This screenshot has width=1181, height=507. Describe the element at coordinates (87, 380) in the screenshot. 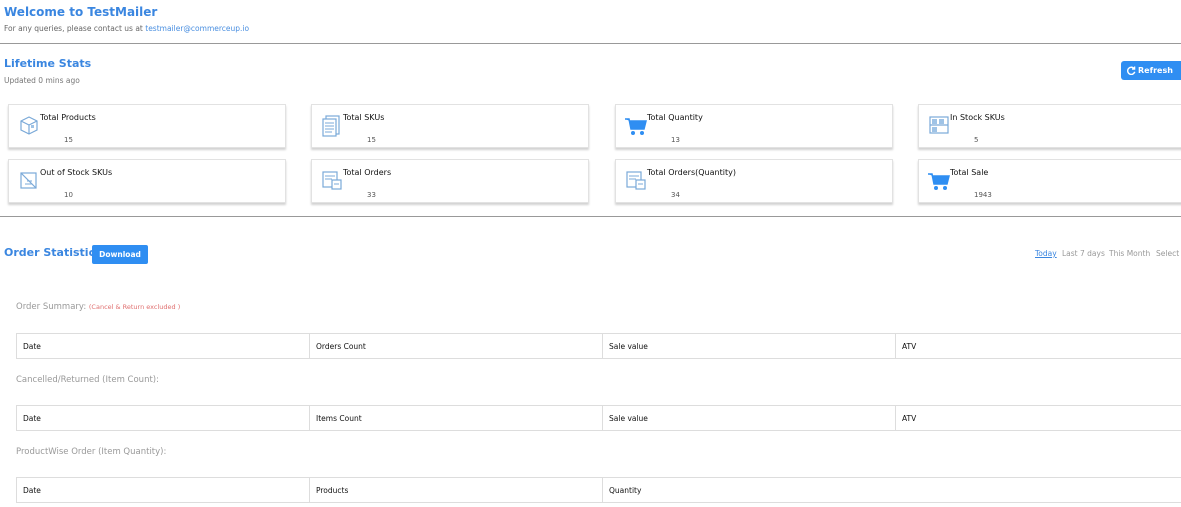

I see `cancelled-heading: Cancelled/Returned (Item Count):` at that location.